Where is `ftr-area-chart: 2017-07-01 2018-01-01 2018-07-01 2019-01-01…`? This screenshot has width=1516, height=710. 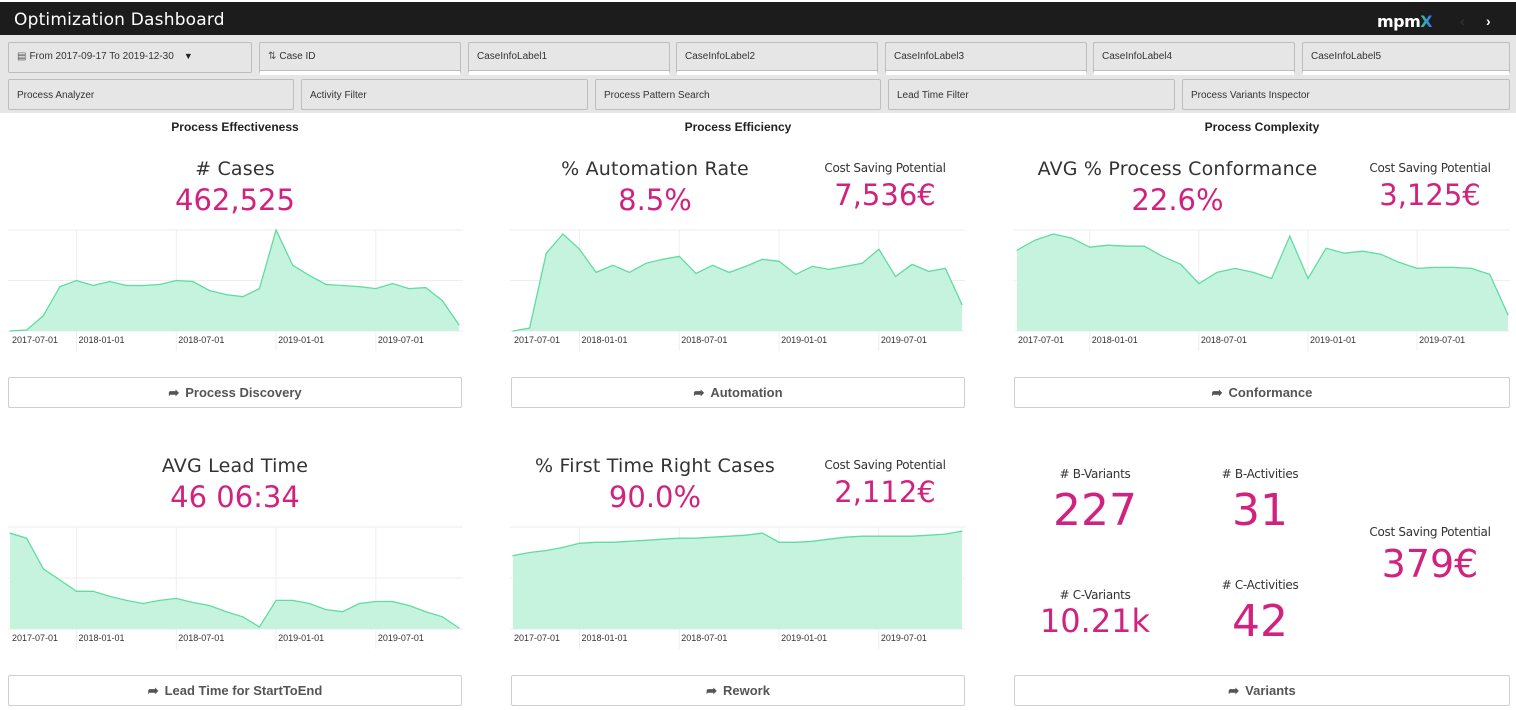 ftr-area-chart: 2017-07-01 2018-01-01 2018-07-01 2019-01-01… is located at coordinates (737, 585).